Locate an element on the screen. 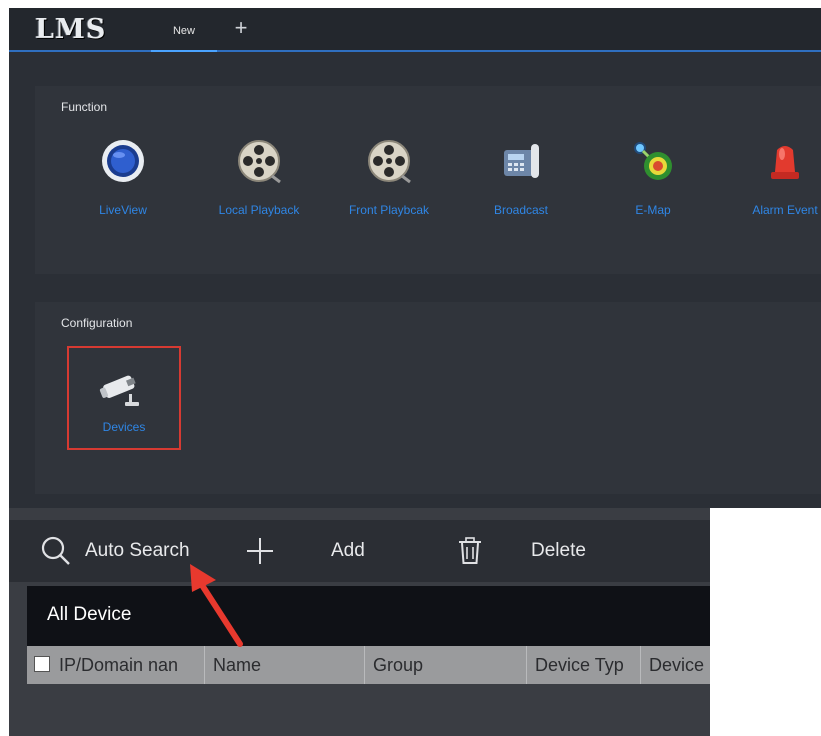 This screenshot has width=821, height=736. add-button: Add is located at coordinates (348, 551).